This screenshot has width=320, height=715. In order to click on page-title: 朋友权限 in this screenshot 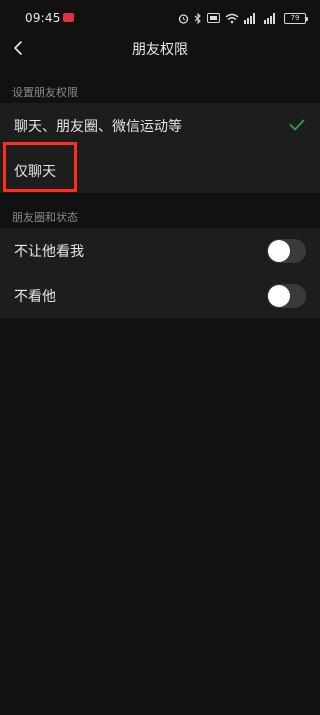, I will do `click(160, 50)`.